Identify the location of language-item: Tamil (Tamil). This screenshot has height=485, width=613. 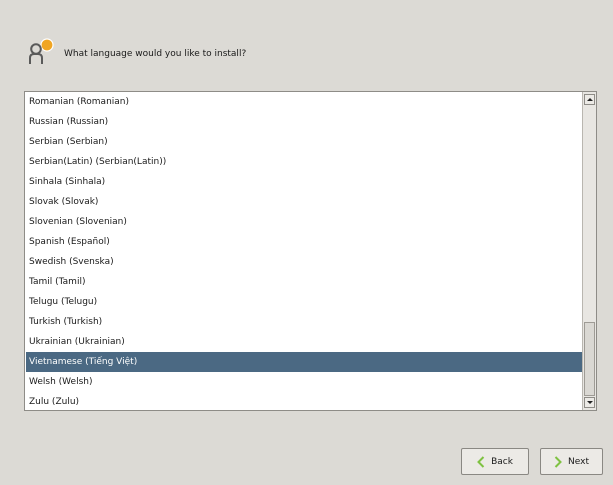
(304, 282).